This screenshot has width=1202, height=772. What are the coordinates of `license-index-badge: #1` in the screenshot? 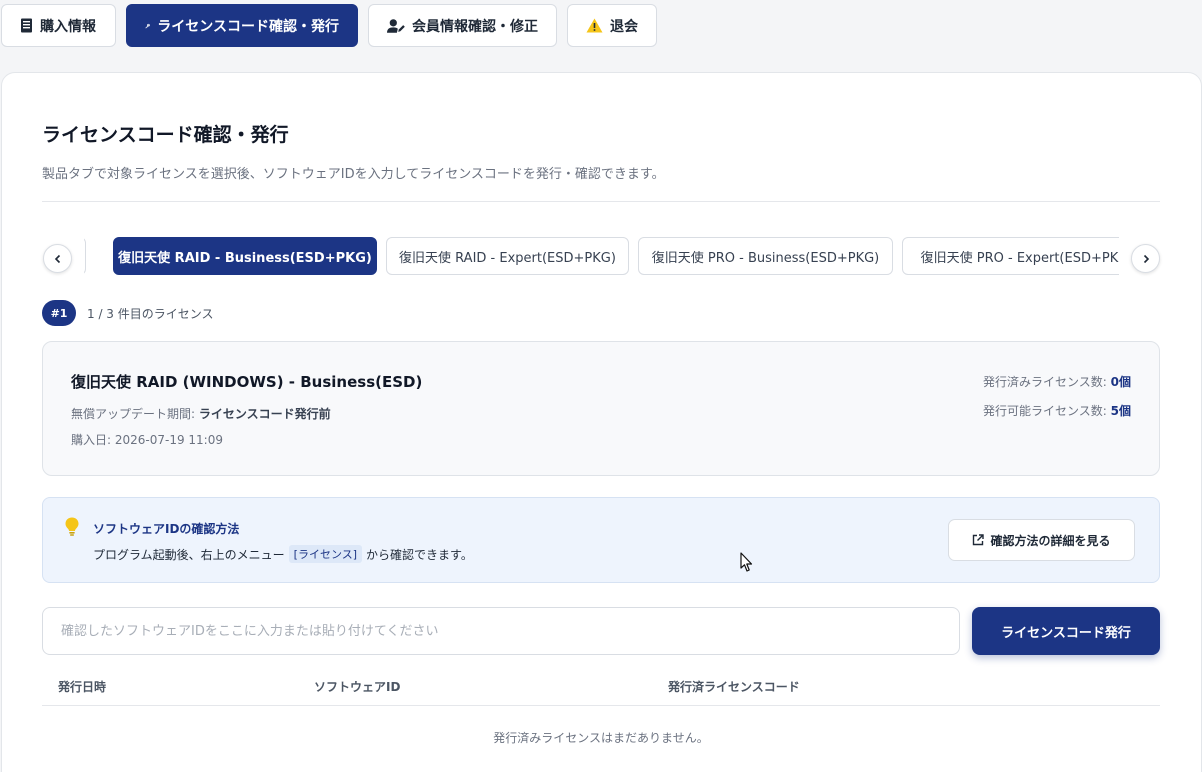 It's located at (59, 313).